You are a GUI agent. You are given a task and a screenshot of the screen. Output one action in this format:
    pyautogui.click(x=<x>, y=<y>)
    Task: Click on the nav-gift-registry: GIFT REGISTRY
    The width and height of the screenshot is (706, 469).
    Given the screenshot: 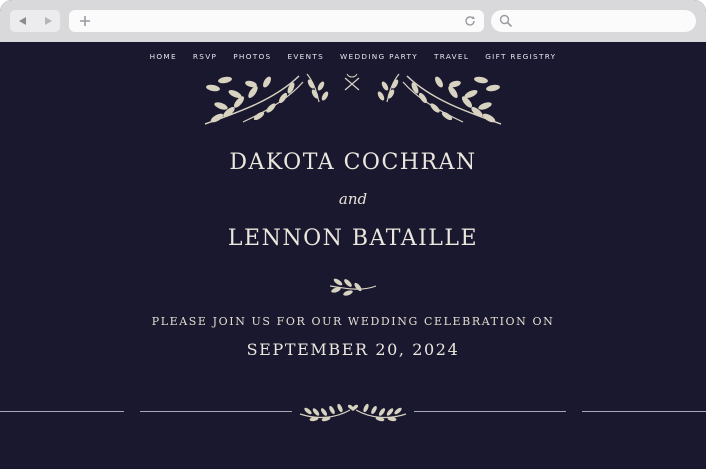 What is the action you would take?
    pyautogui.click(x=520, y=56)
    